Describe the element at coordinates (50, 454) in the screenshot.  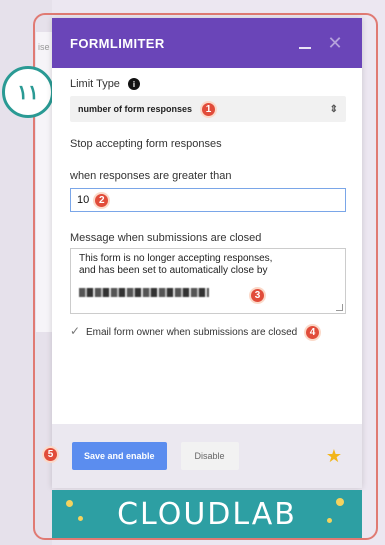
I see `annotation-marker-5: 5` at that location.